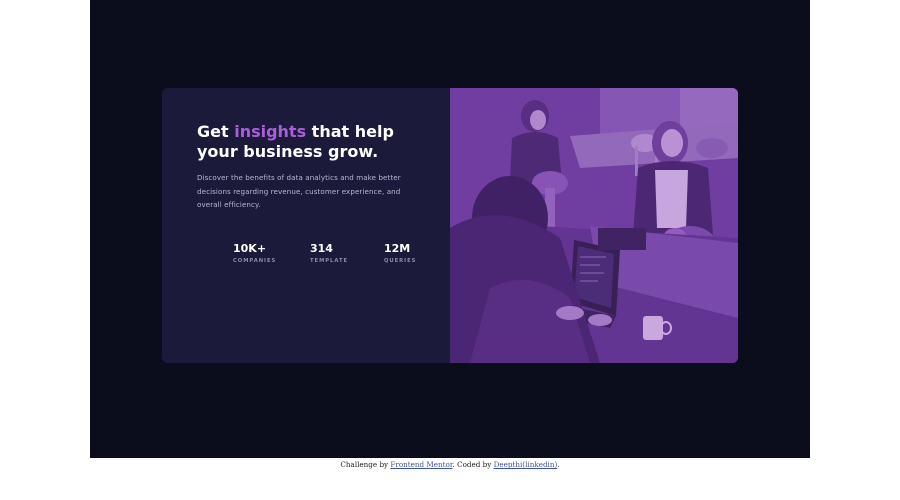 The width and height of the screenshot is (900, 500). I want to click on stat-queries: 12M QUERIES, so click(400, 253).